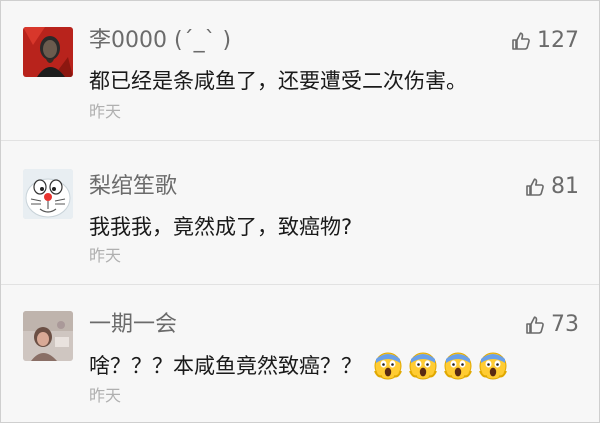 Image resolution: width=600 pixels, height=425 pixels. Describe the element at coordinates (558, 40) in the screenshot. I see `like-count: 127` at that location.